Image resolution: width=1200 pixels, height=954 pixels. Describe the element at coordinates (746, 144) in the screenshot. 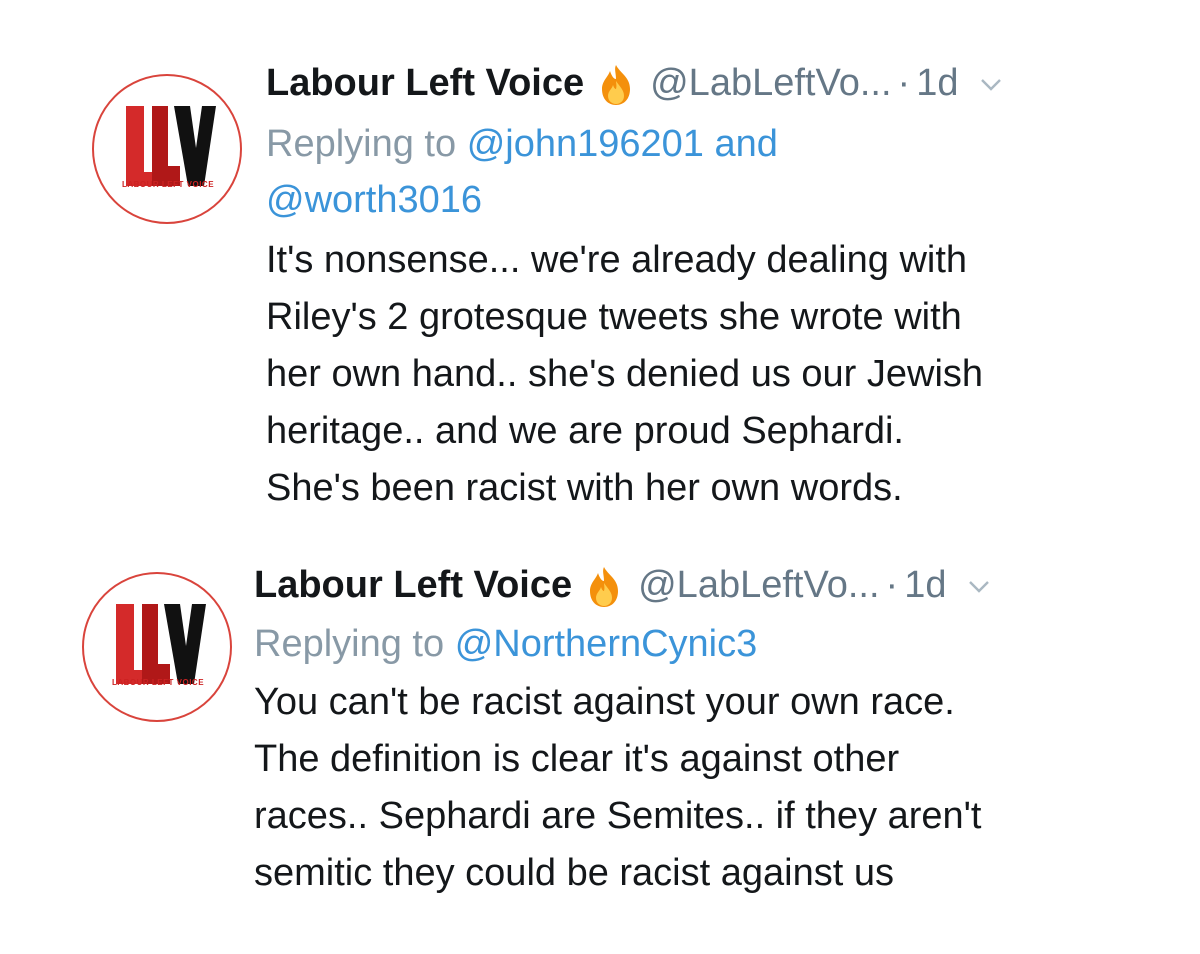

I see `mention-conjunction: and` at that location.